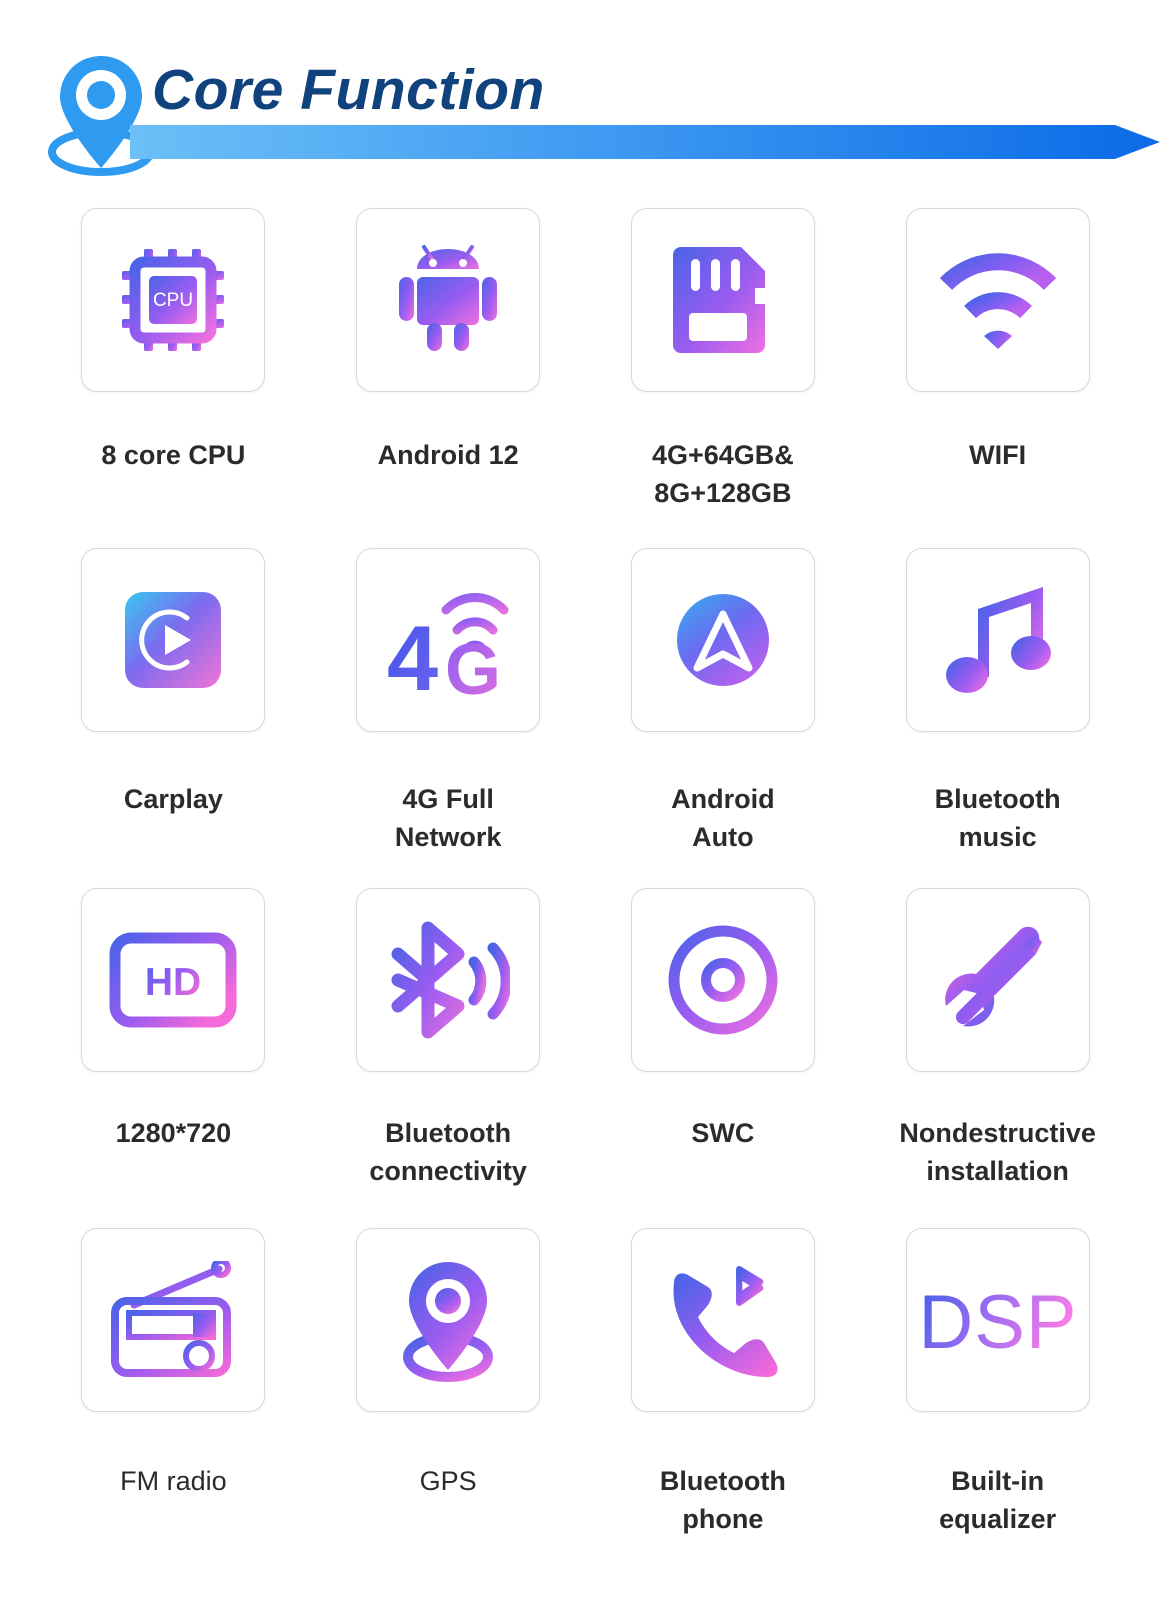 The width and height of the screenshot is (1171, 1599). What do you see at coordinates (173, 455) in the screenshot?
I see `feature-label: 8 core CPU` at bounding box center [173, 455].